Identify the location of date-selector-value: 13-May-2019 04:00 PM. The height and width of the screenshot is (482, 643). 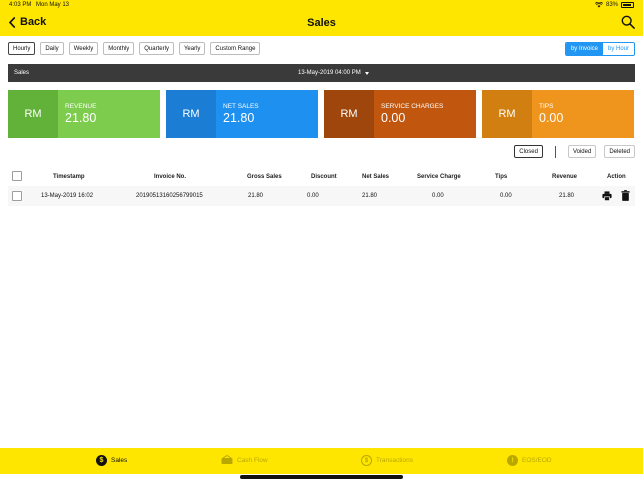
(329, 73).